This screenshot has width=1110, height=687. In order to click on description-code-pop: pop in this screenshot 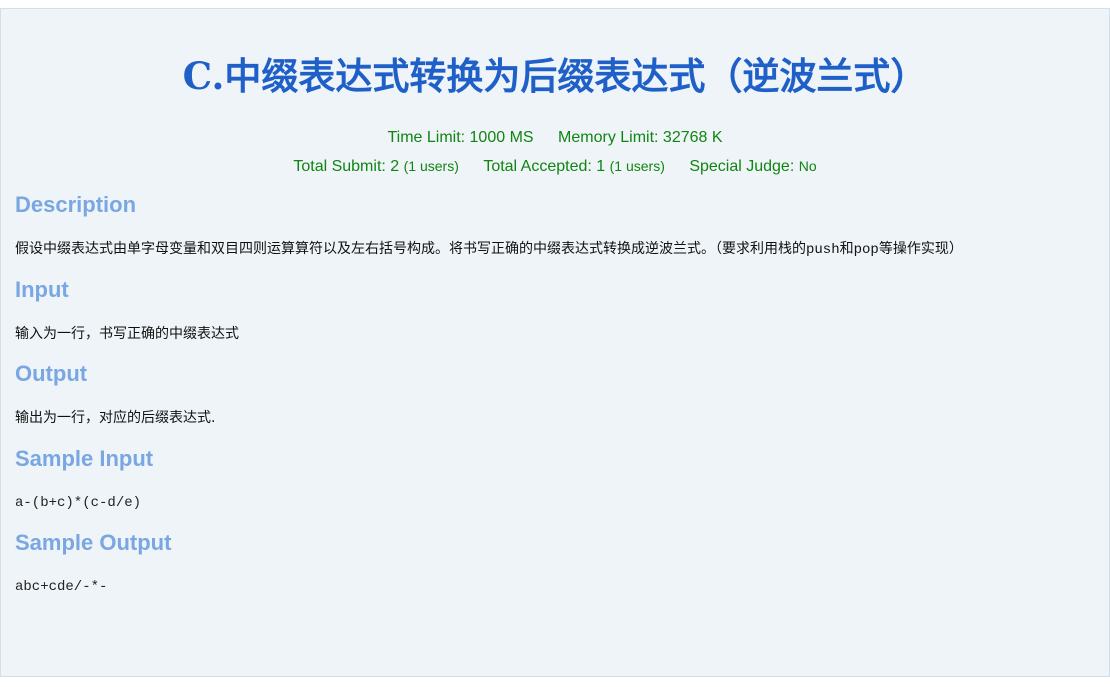, I will do `click(866, 250)`.